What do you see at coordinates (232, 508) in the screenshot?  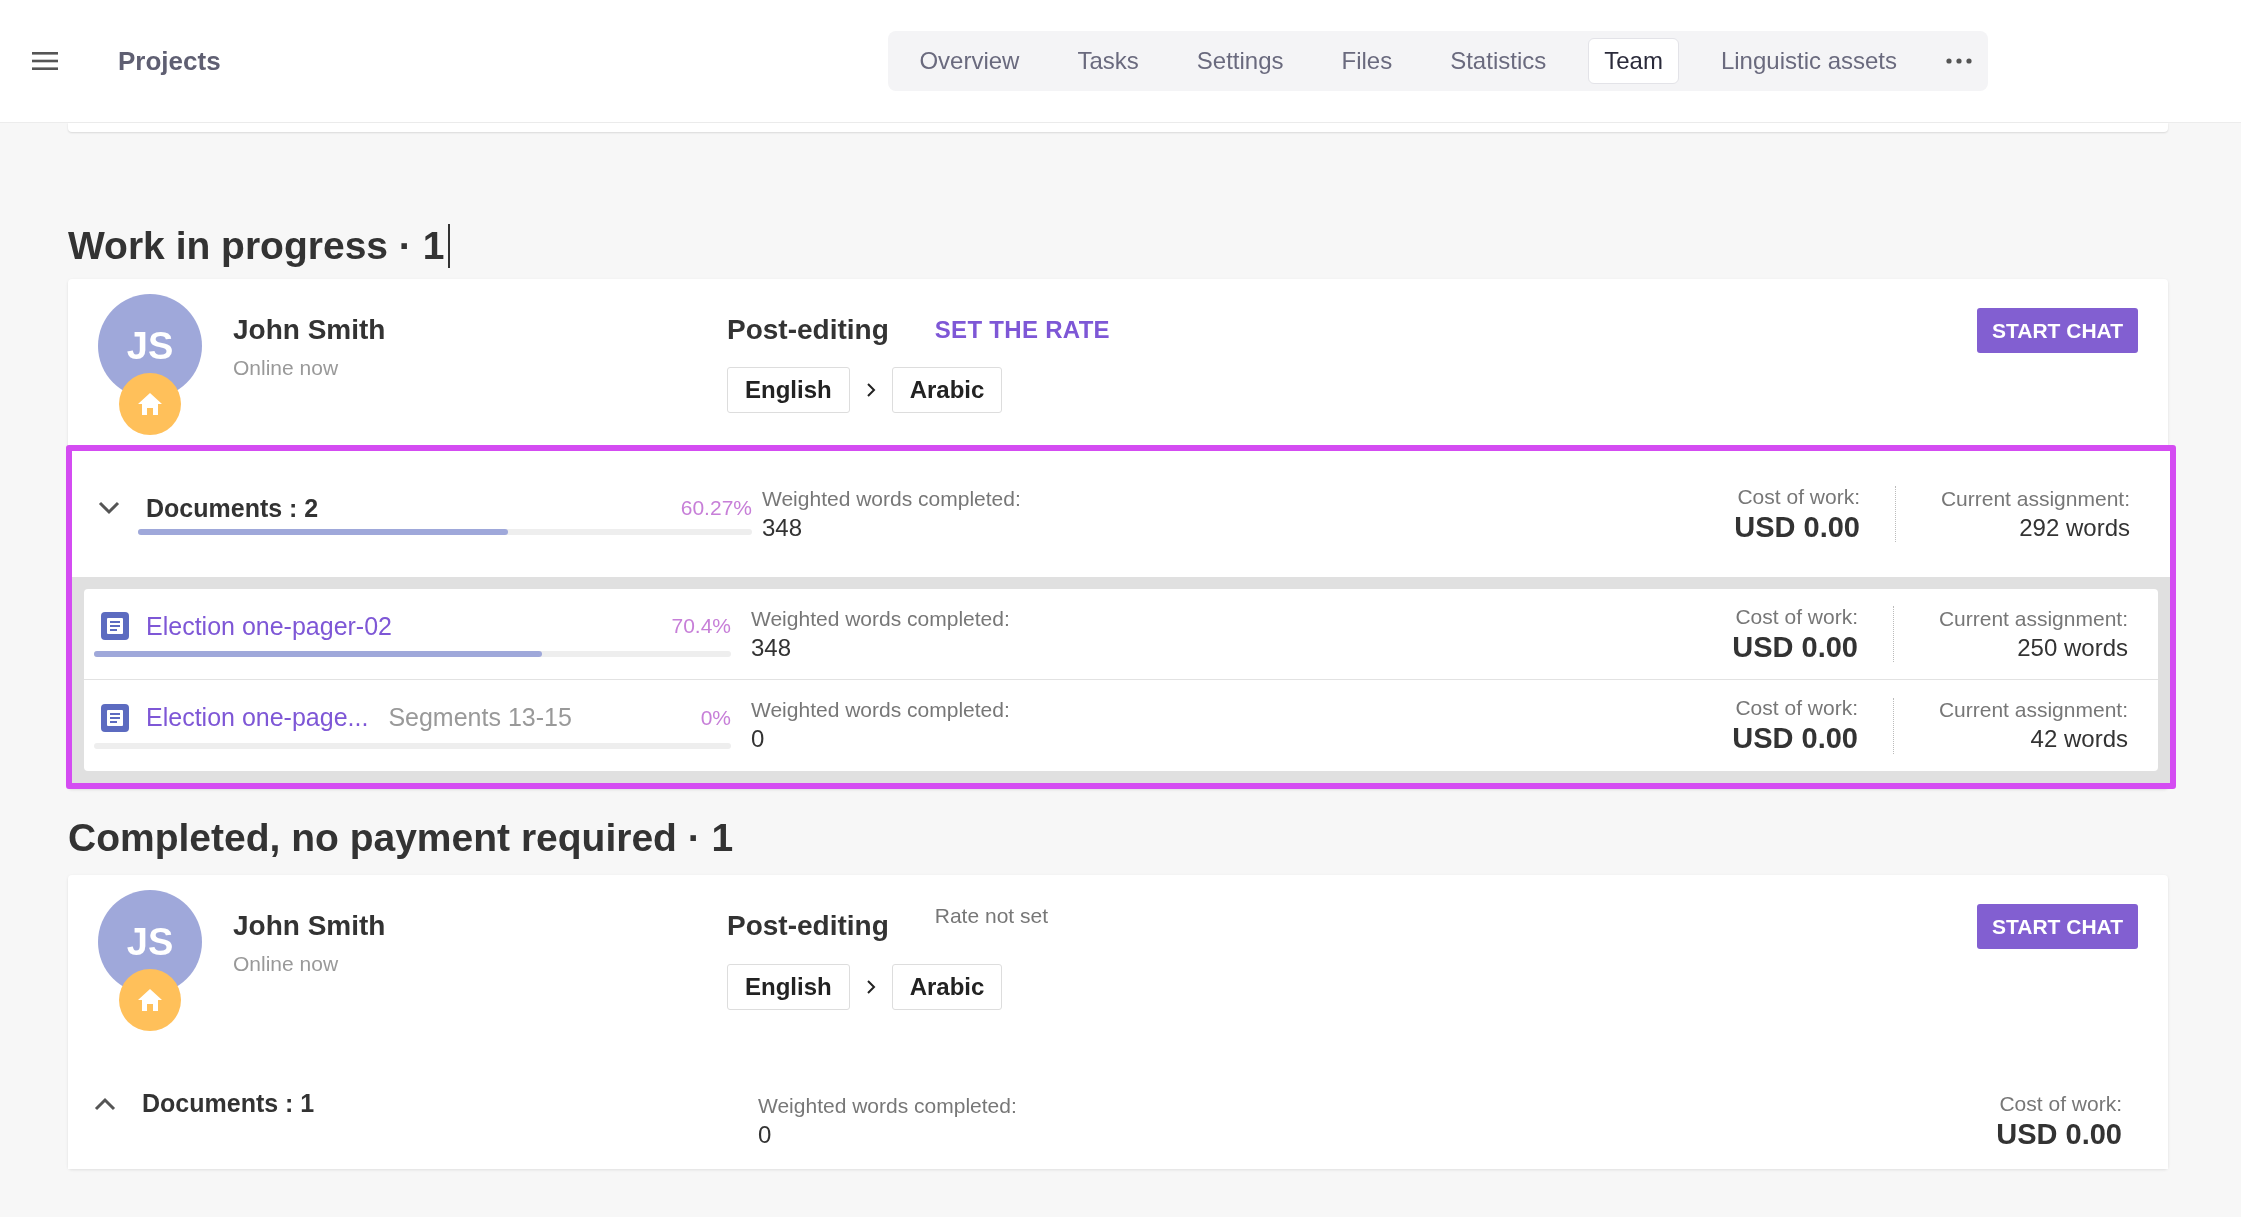 I see `documents-count: Documents : 2` at bounding box center [232, 508].